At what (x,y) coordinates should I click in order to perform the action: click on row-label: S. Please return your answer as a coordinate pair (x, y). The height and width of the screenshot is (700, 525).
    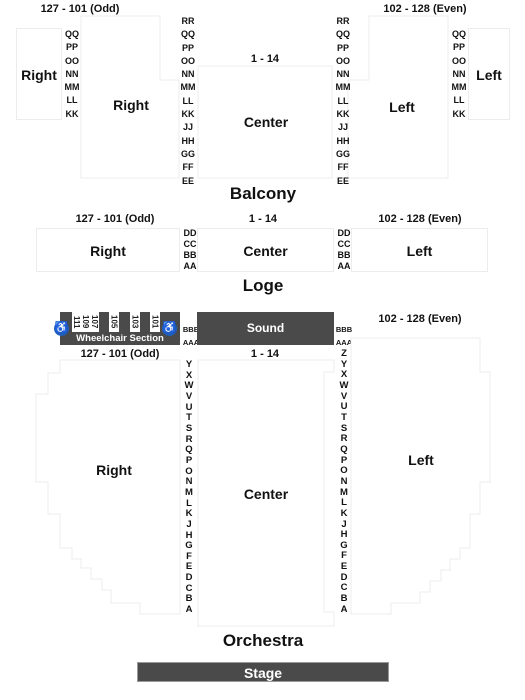
    Looking at the image, I should click on (189, 428).